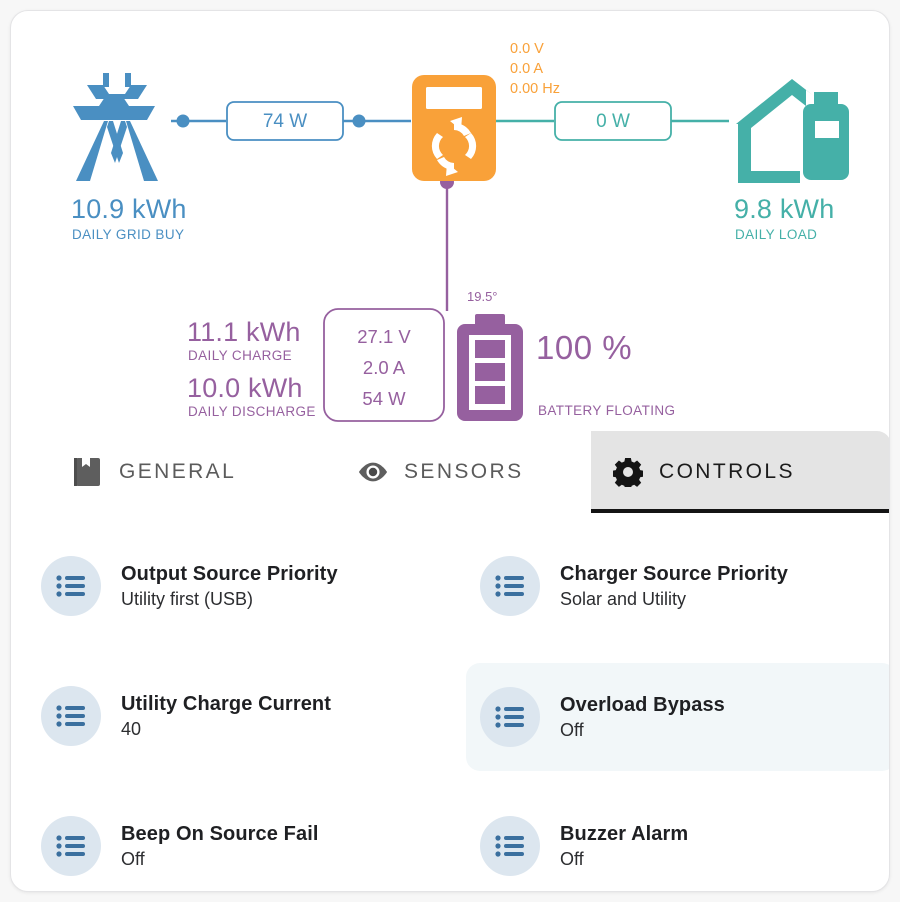  What do you see at coordinates (359, 121) in the screenshot?
I see `grid-node-dot-b` at bounding box center [359, 121].